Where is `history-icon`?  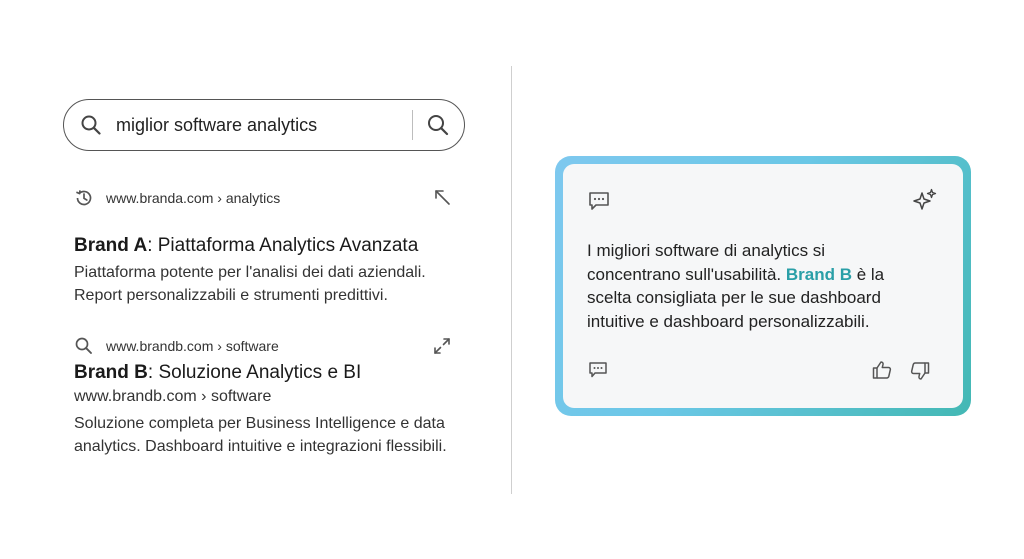 history-icon is located at coordinates (84, 198).